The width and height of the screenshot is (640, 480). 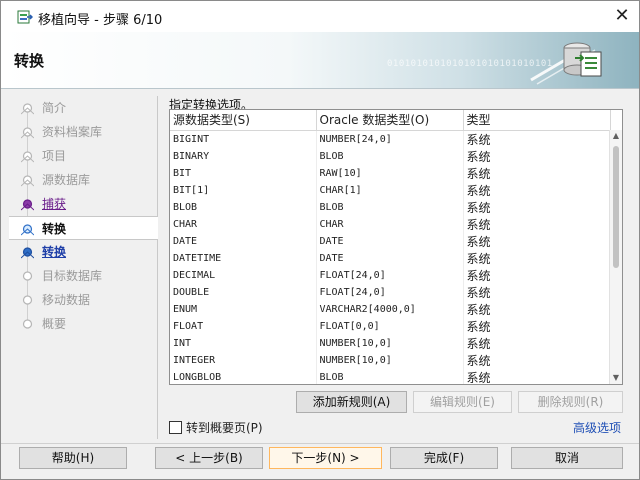 What do you see at coordinates (66, 180) in the screenshot?
I see `step-label: 源数据库` at bounding box center [66, 180].